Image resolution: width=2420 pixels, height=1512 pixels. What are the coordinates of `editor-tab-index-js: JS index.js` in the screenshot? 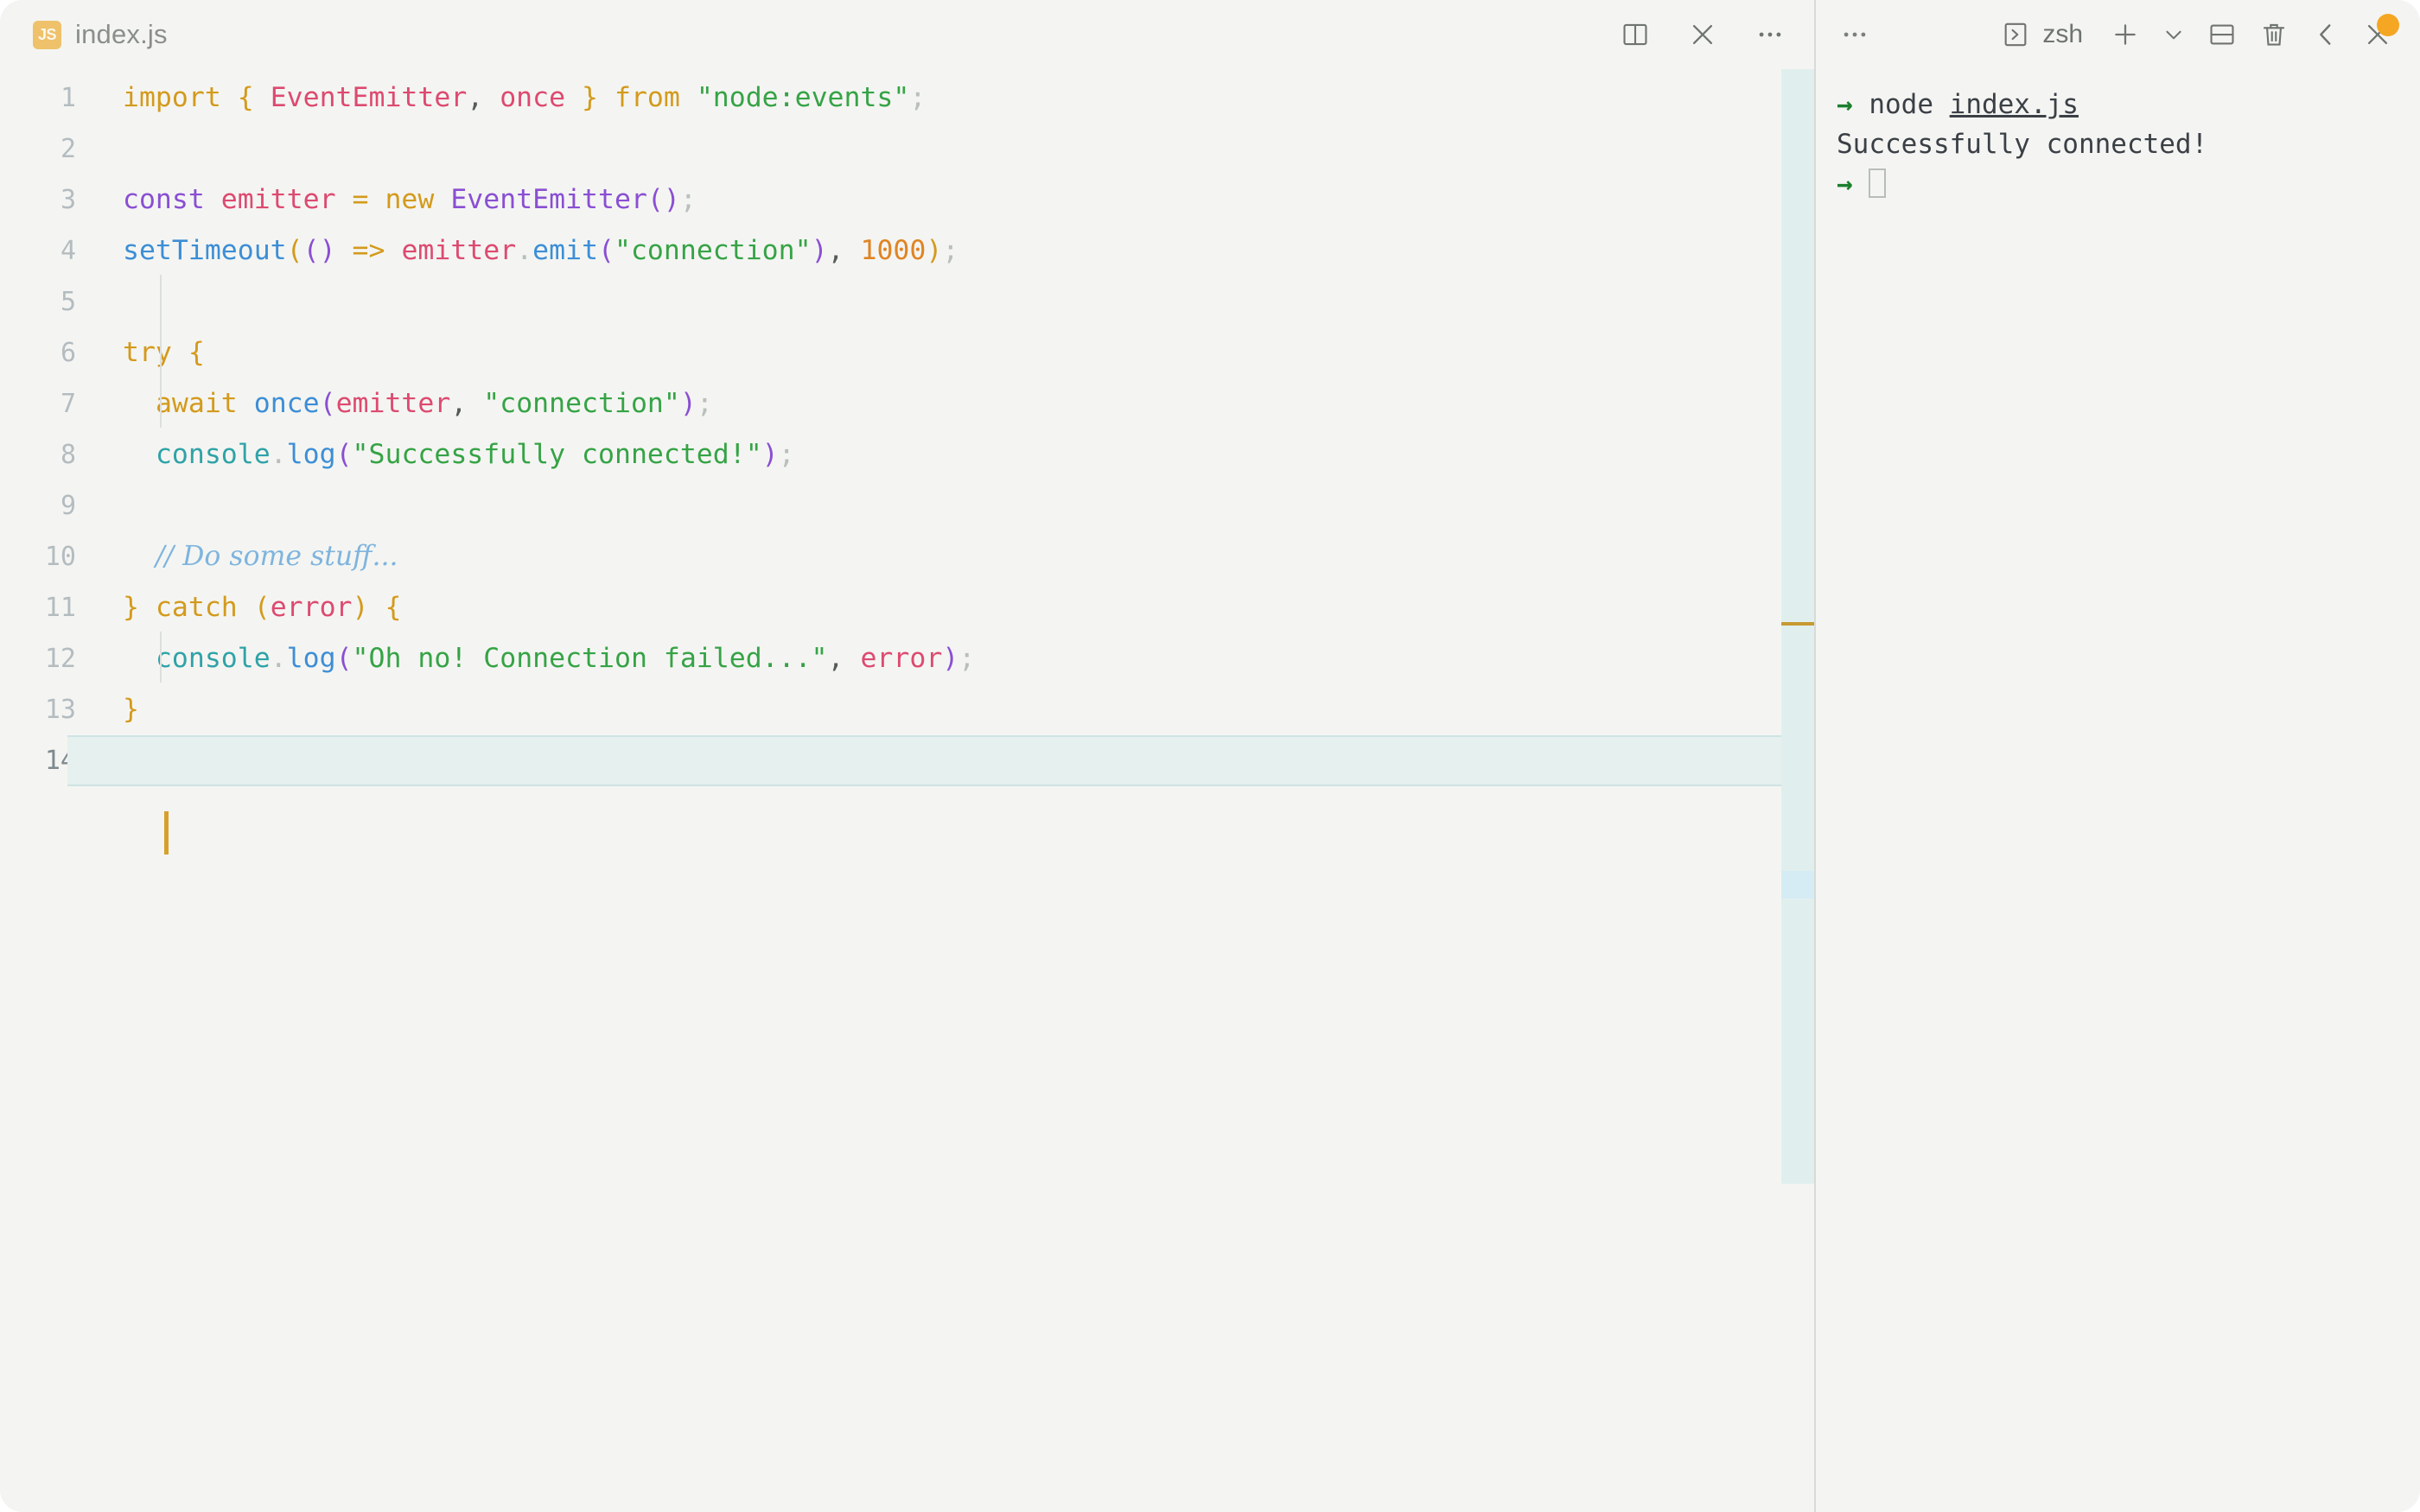 It's located at (94, 34).